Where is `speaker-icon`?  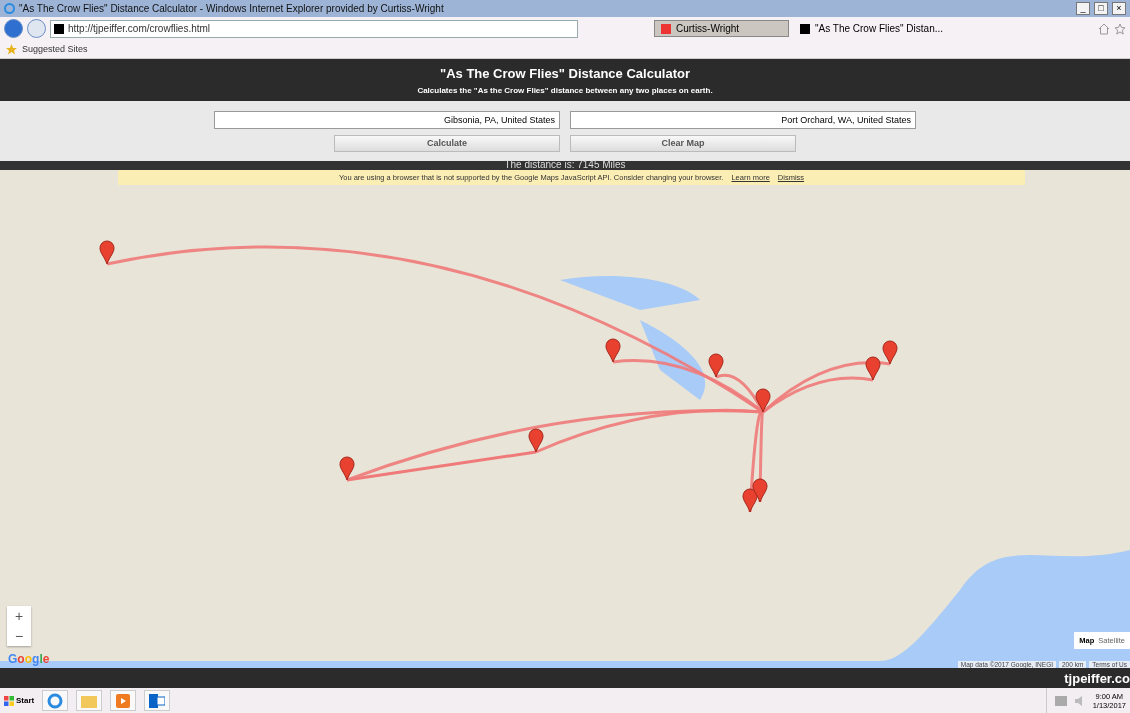 speaker-icon is located at coordinates (1079, 700).